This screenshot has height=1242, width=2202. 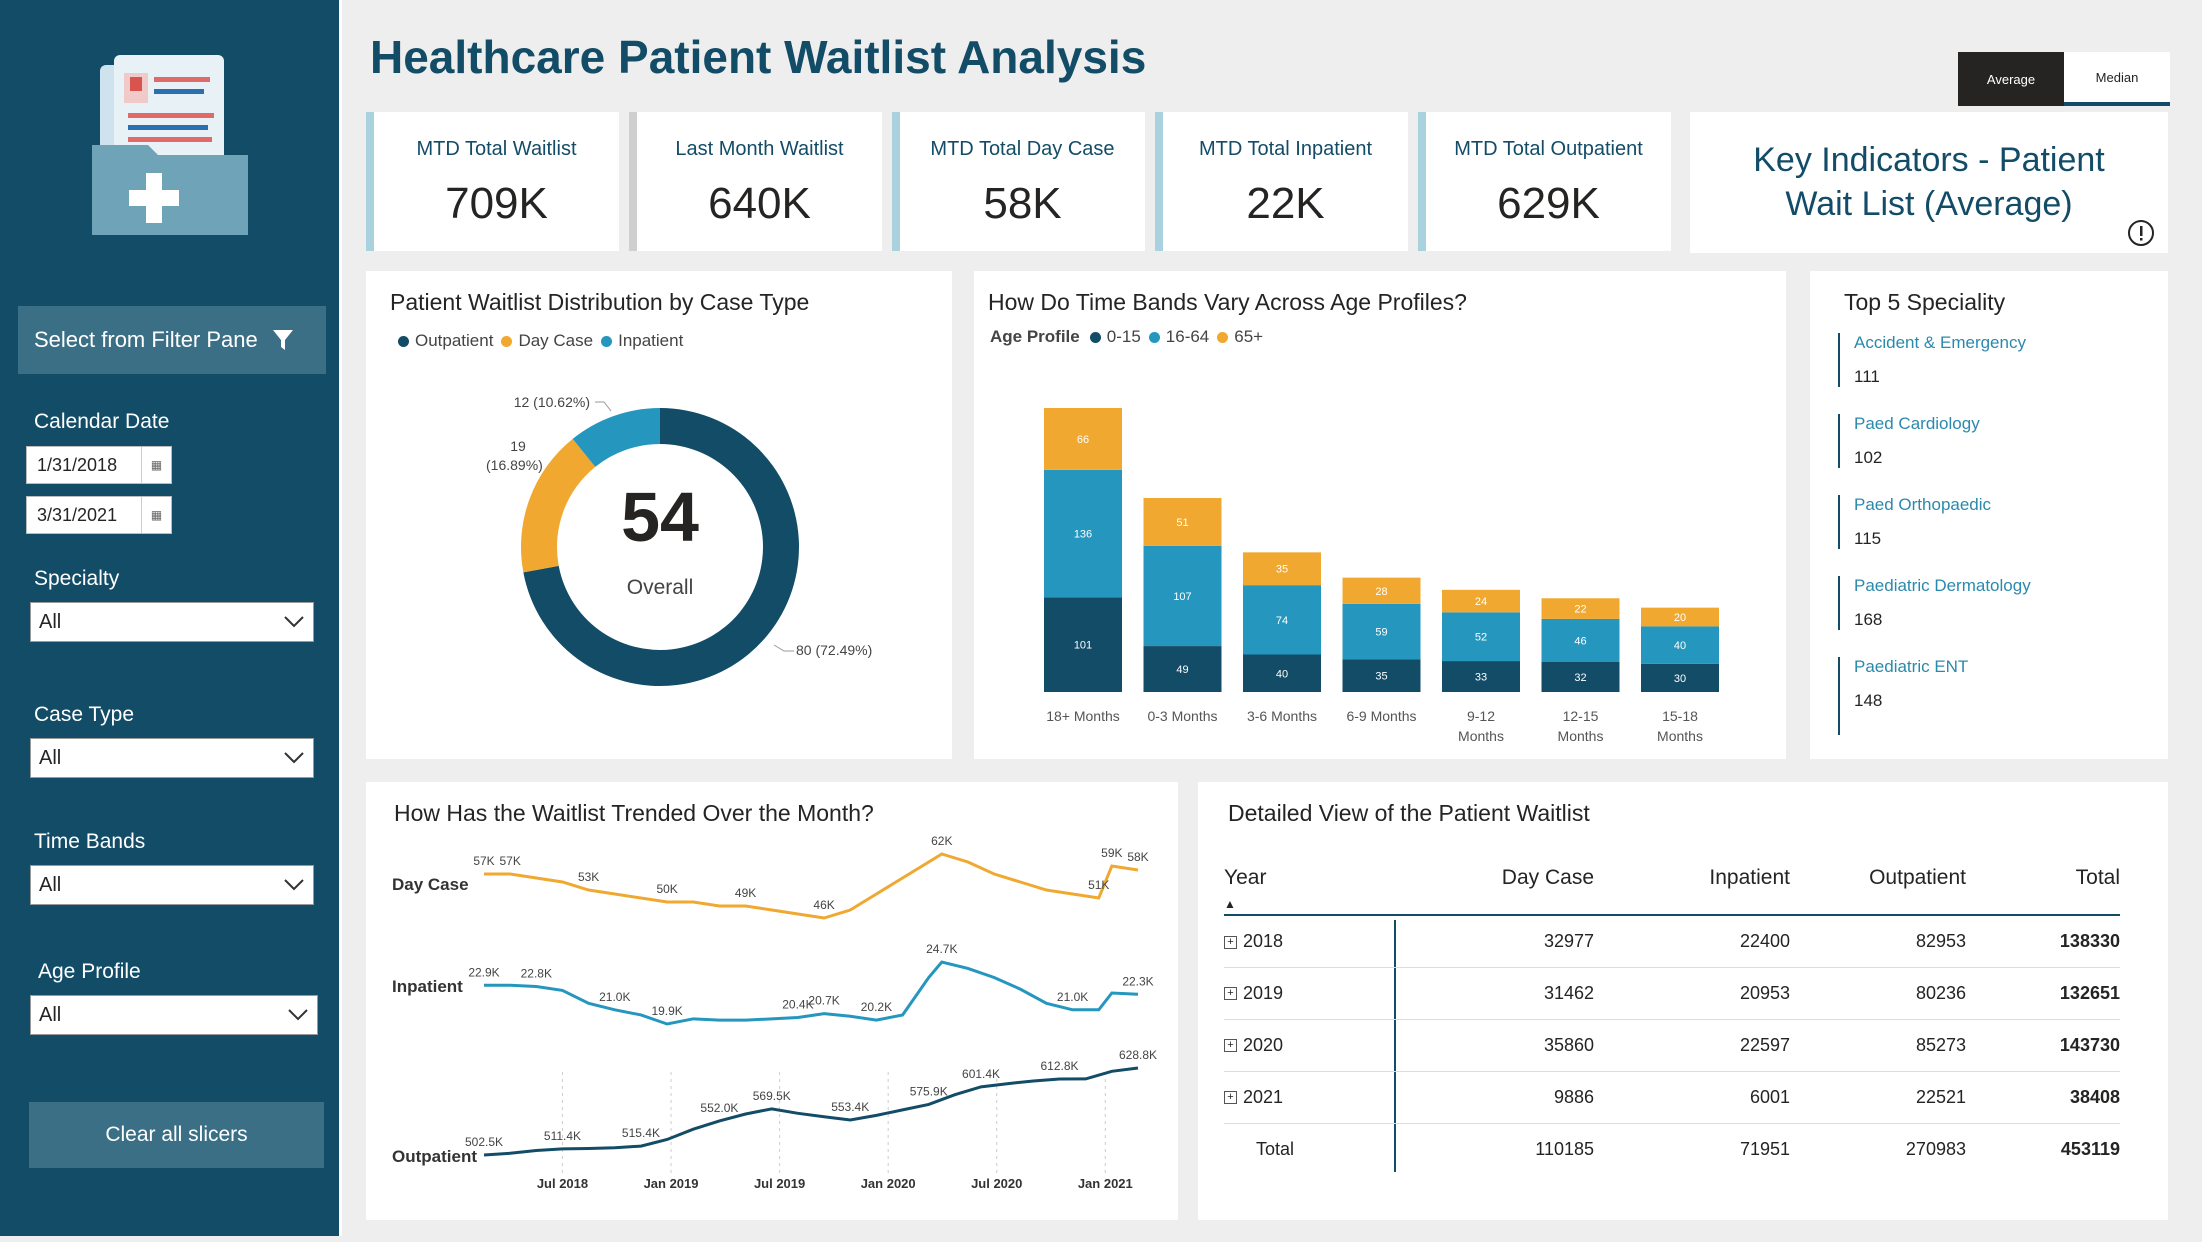 I want to click on specialty-value: All, so click(x=50, y=621).